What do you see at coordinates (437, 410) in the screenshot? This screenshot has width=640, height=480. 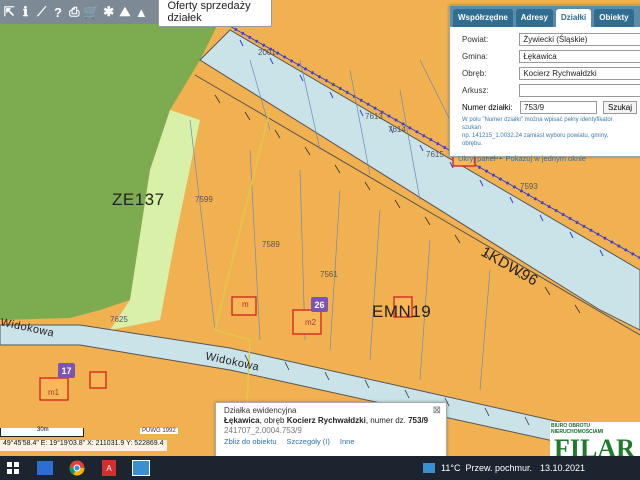 I see `close-icon: ⊠` at bounding box center [437, 410].